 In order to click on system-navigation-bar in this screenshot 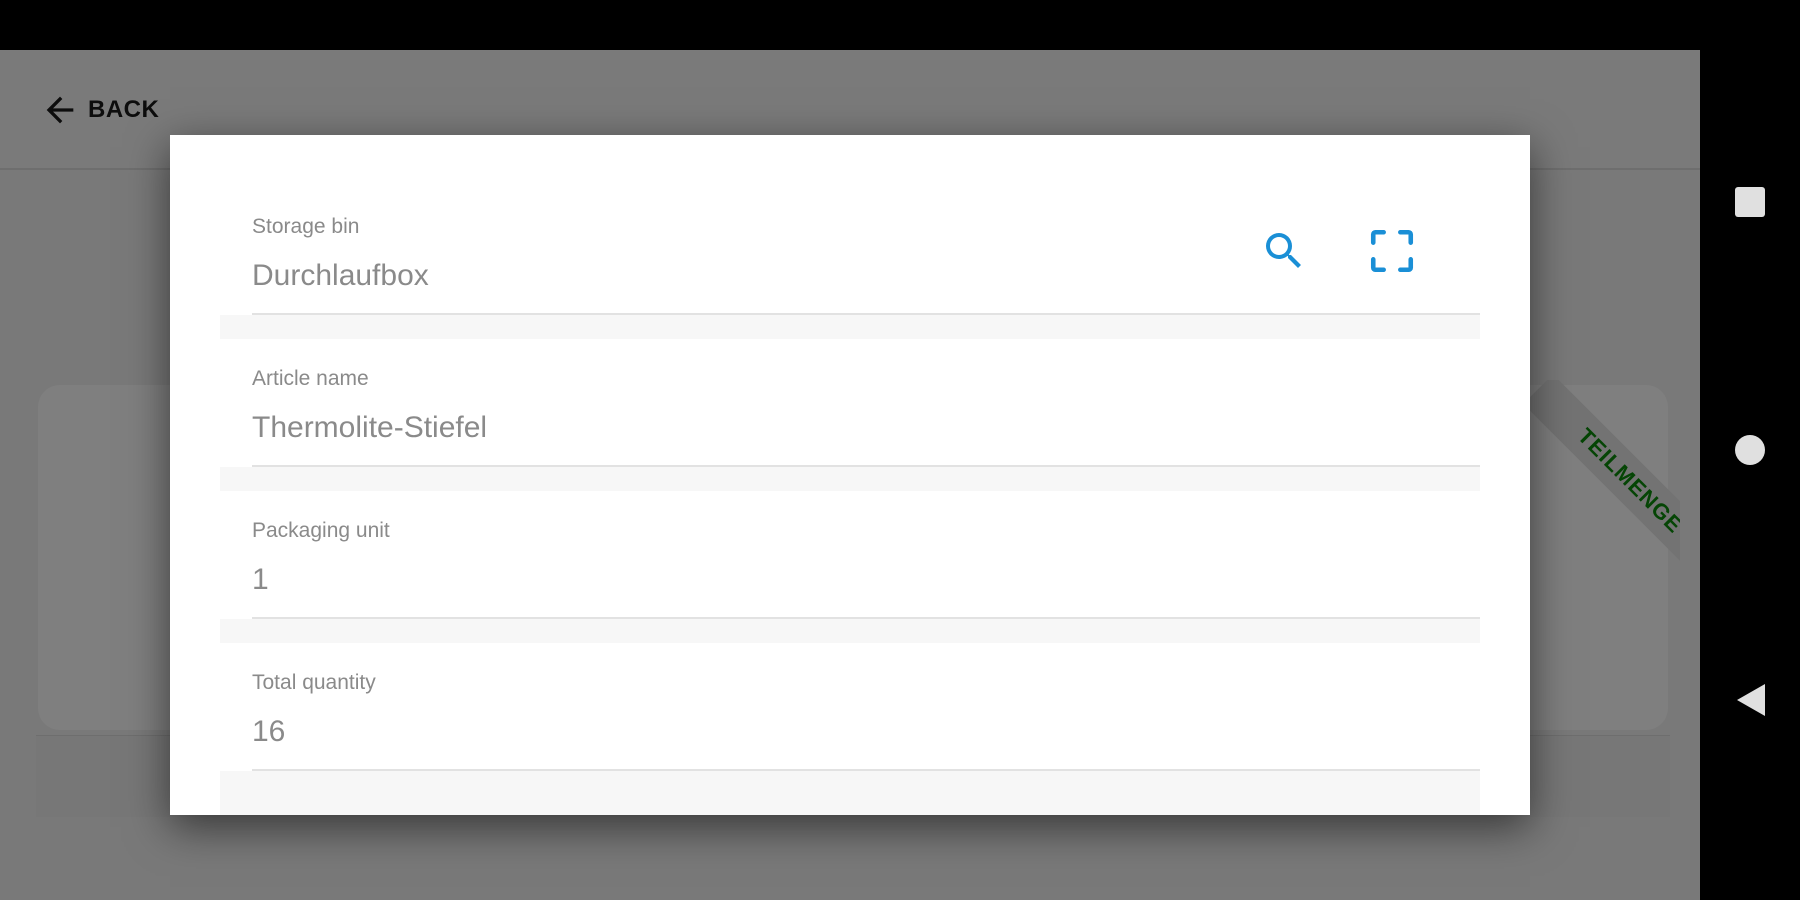, I will do `click(1750, 450)`.